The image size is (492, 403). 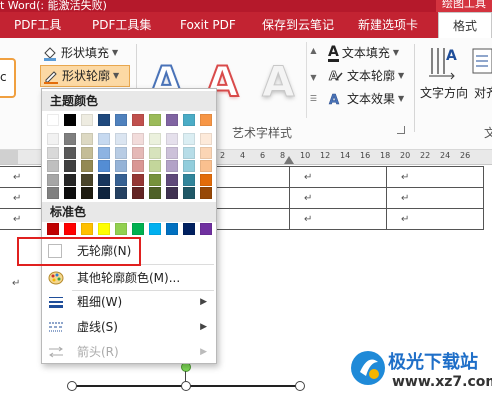 What do you see at coordinates (363, 53) in the screenshot?
I see `text-fill-button: A 文本填充 ▼` at bounding box center [363, 53].